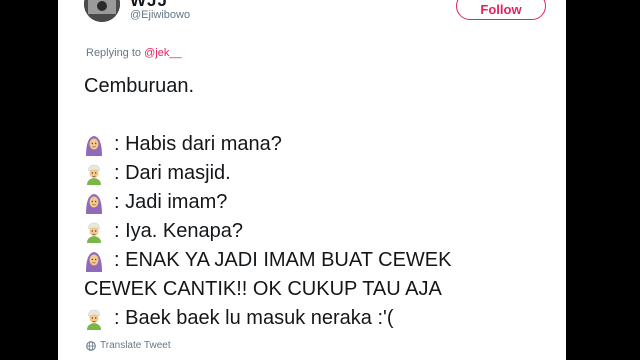 The width and height of the screenshot is (640, 360). Describe the element at coordinates (178, 231) in the screenshot. I see `dialogue-text: : Iya. Kenapa?` at that location.